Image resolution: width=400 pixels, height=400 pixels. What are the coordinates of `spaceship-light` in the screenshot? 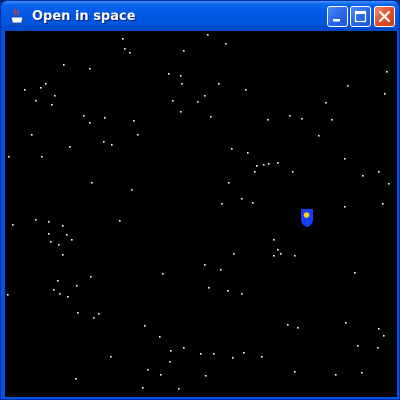 It's located at (306, 215).